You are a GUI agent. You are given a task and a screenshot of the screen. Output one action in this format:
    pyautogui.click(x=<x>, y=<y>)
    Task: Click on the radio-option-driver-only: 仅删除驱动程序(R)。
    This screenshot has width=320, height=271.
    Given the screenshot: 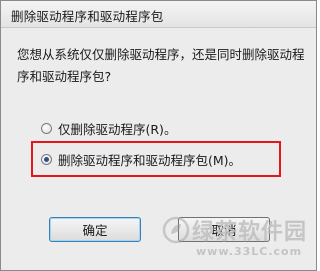 What is the action you would take?
    pyautogui.click(x=108, y=128)
    